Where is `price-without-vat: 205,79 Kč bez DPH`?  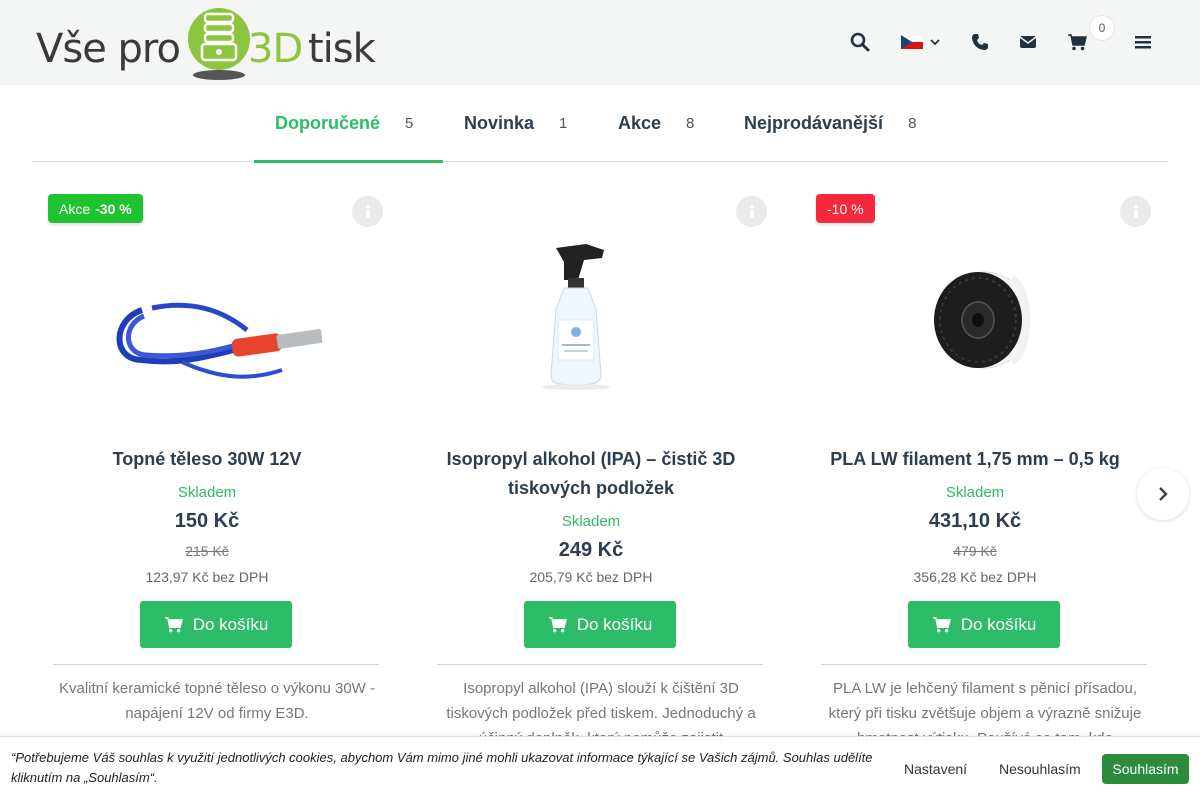 price-without-vat: 205,79 Kč bez DPH is located at coordinates (591, 577).